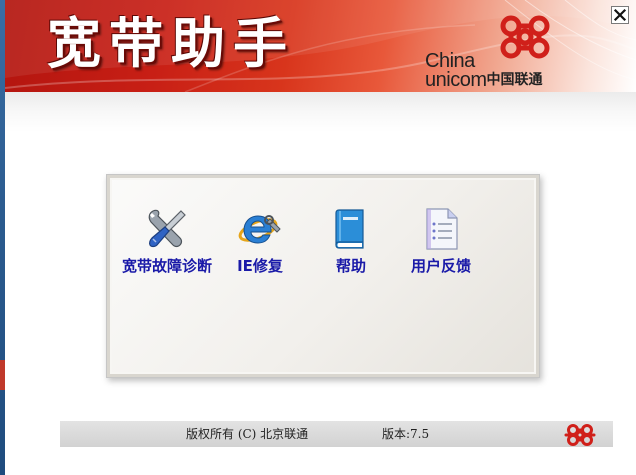  I want to click on close-button, so click(620, 15).